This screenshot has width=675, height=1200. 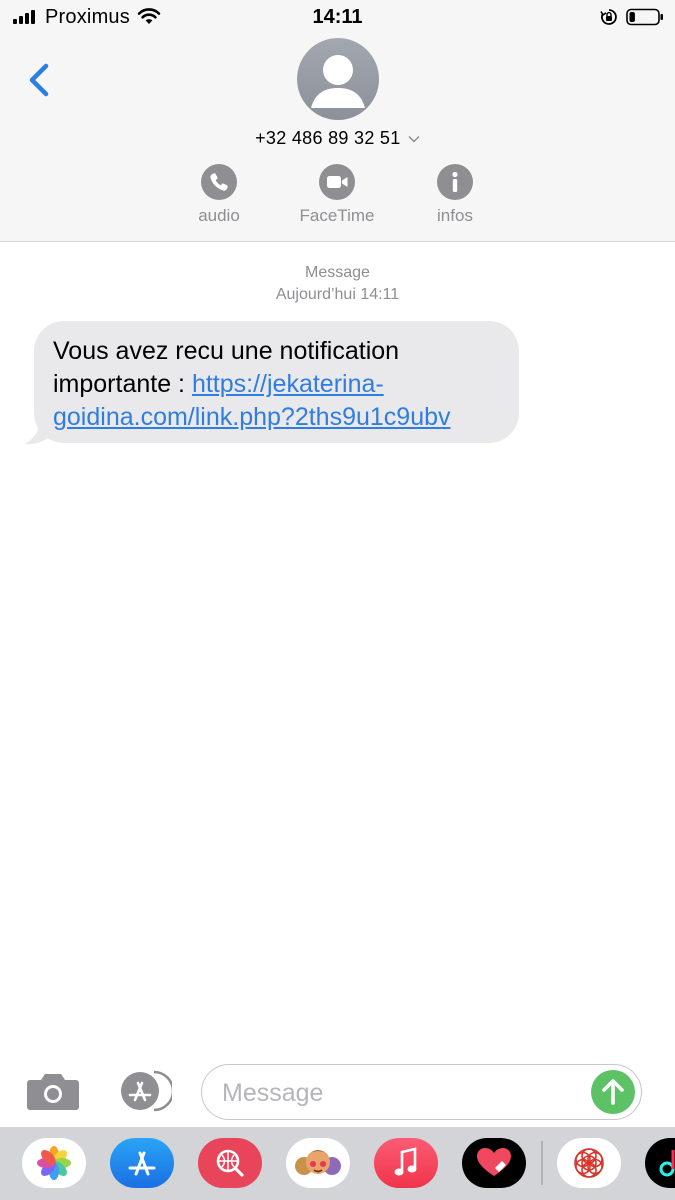 I want to click on globe-search-icon, so click(x=230, y=1163).